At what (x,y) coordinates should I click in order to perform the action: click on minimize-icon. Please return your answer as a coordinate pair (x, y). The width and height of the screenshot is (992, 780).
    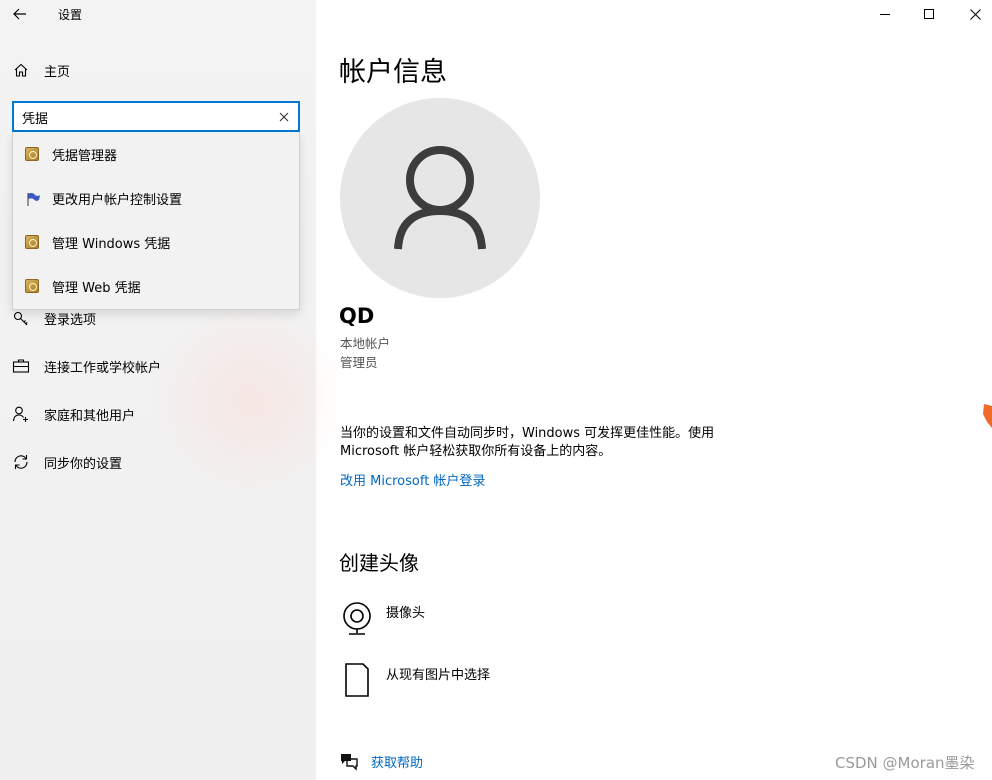
    Looking at the image, I should click on (885, 14).